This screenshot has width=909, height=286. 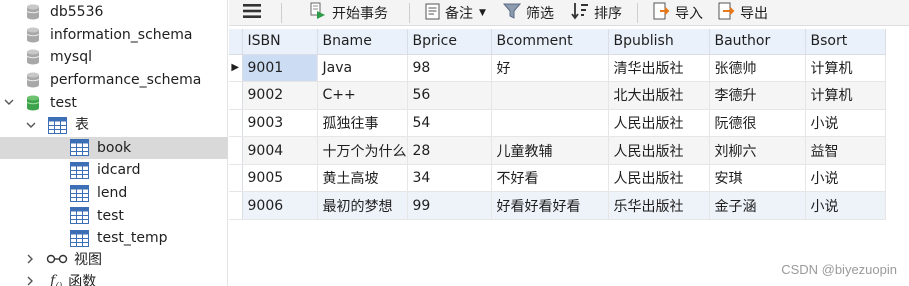 I want to click on import-icon, so click(x=661, y=13).